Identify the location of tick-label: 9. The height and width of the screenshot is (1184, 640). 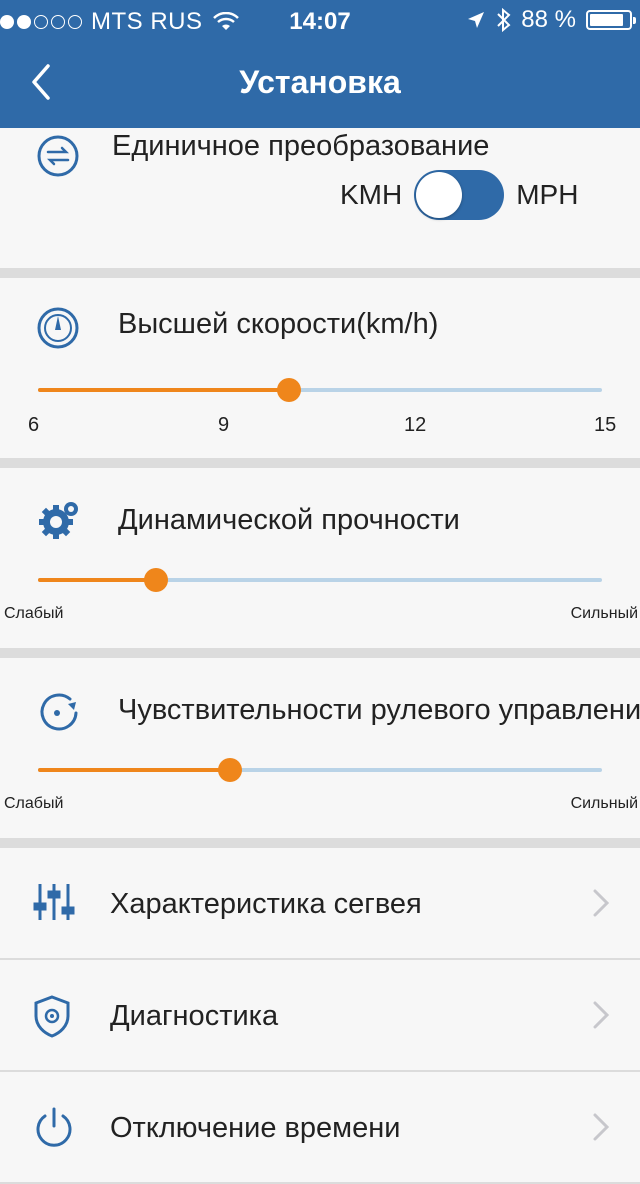
(224, 425).